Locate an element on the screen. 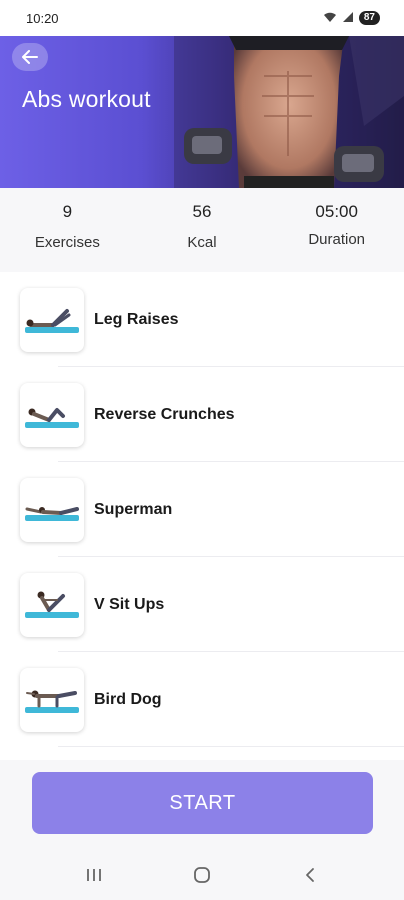 The width and height of the screenshot is (404, 900). system-nav-bar is located at coordinates (202, 875).